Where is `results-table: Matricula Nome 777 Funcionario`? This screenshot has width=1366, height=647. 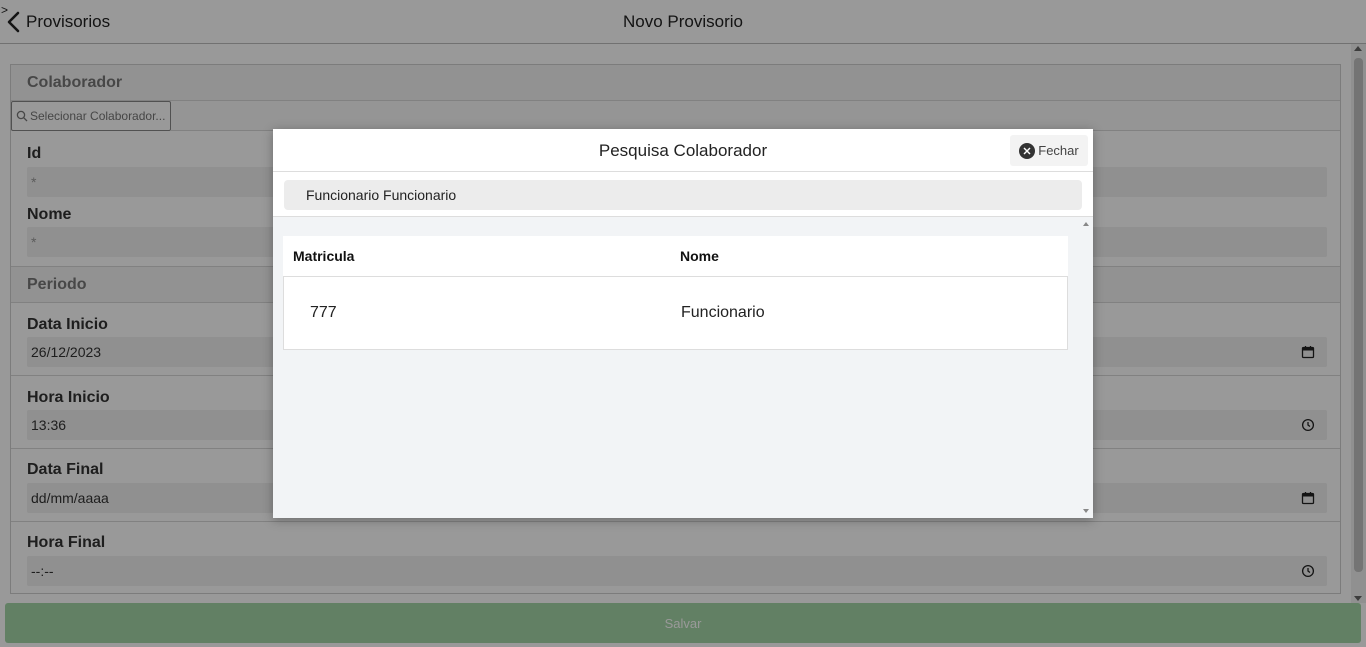
results-table: Matricula Nome 777 Funcionario is located at coordinates (675, 293).